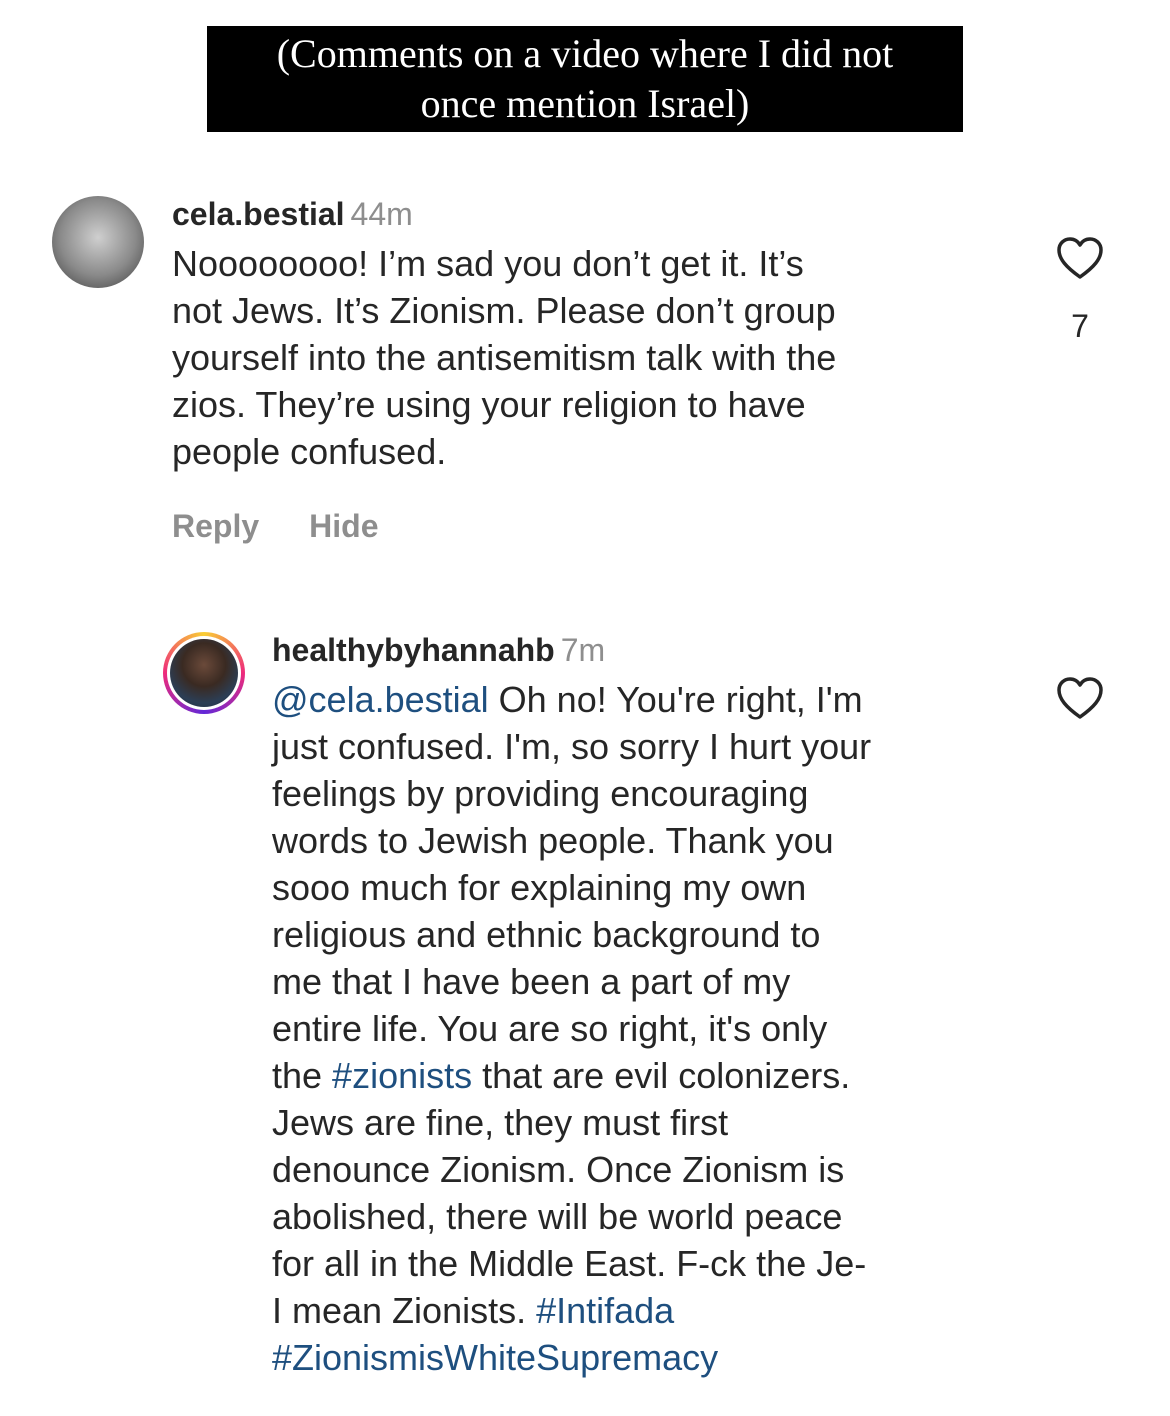  What do you see at coordinates (605, 1310) in the screenshot?
I see `hashtag-link: #Intifada` at bounding box center [605, 1310].